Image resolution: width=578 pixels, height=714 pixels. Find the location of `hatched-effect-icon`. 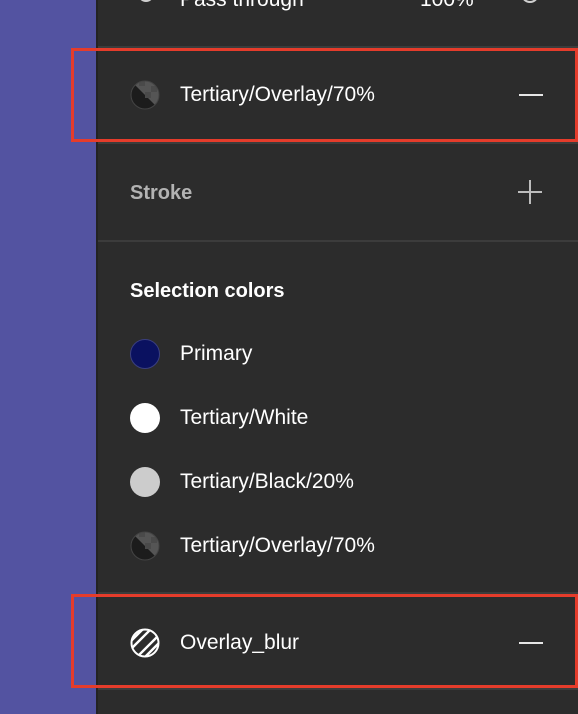

hatched-effect-icon is located at coordinates (145, 643).